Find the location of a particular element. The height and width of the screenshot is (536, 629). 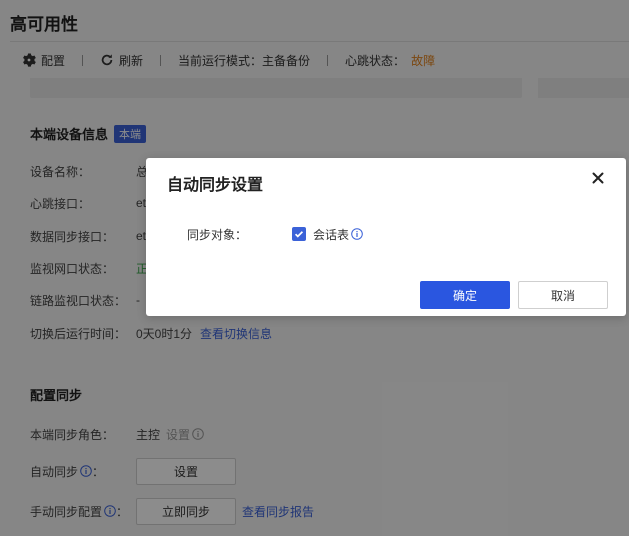

confirm-button: 确定 is located at coordinates (465, 295).